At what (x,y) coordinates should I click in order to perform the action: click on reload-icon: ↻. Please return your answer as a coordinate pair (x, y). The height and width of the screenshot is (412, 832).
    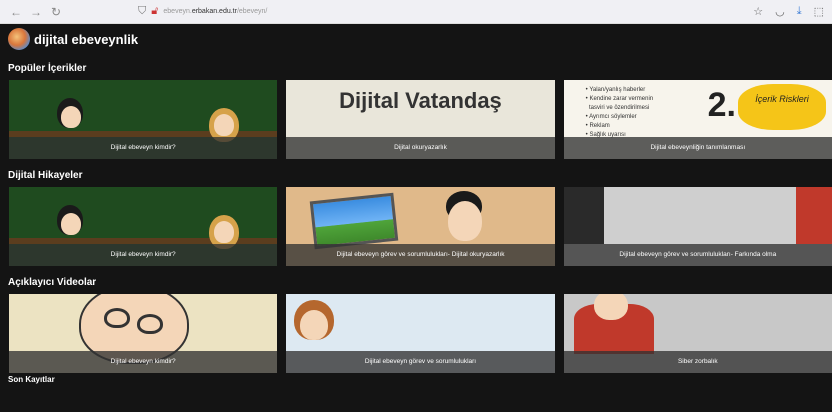
    Looking at the image, I should click on (56, 12).